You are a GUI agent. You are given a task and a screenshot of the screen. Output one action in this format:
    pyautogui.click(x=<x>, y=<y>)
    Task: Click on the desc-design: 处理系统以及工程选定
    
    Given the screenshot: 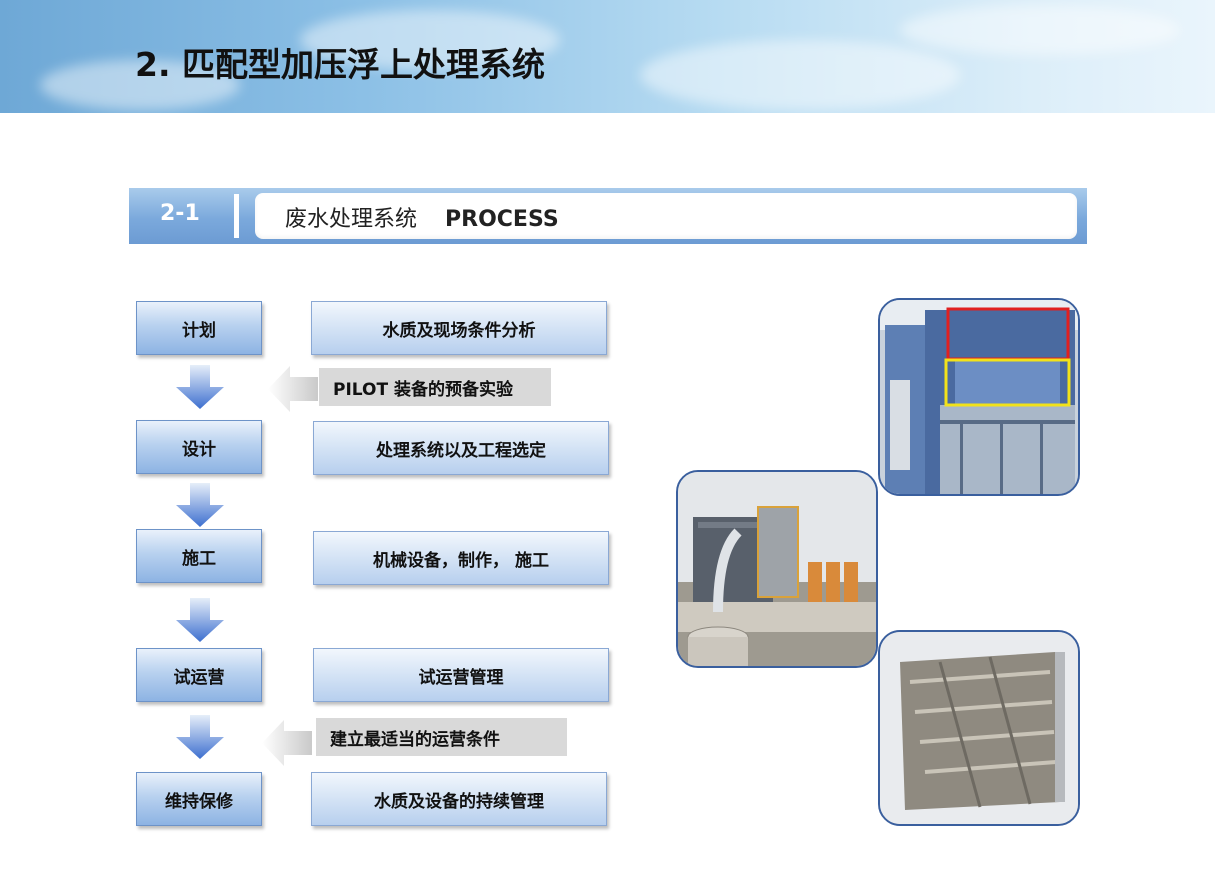 What is the action you would take?
    pyautogui.click(x=461, y=448)
    